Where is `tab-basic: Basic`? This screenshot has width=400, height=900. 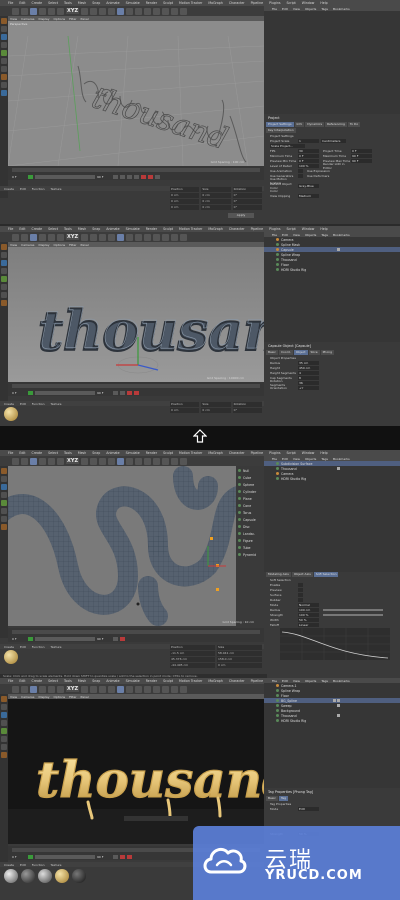 tab-basic: Basic is located at coordinates (272, 798).